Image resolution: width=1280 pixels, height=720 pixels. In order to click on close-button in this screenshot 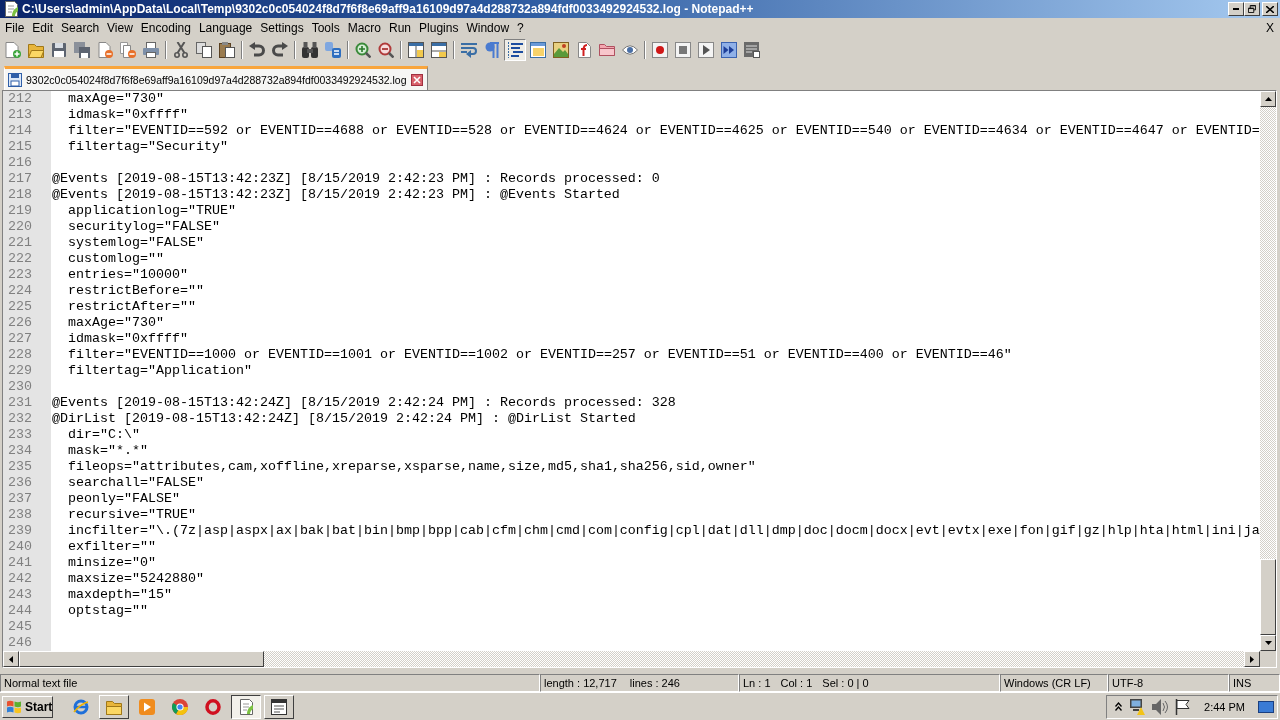, I will do `click(1270, 9)`.